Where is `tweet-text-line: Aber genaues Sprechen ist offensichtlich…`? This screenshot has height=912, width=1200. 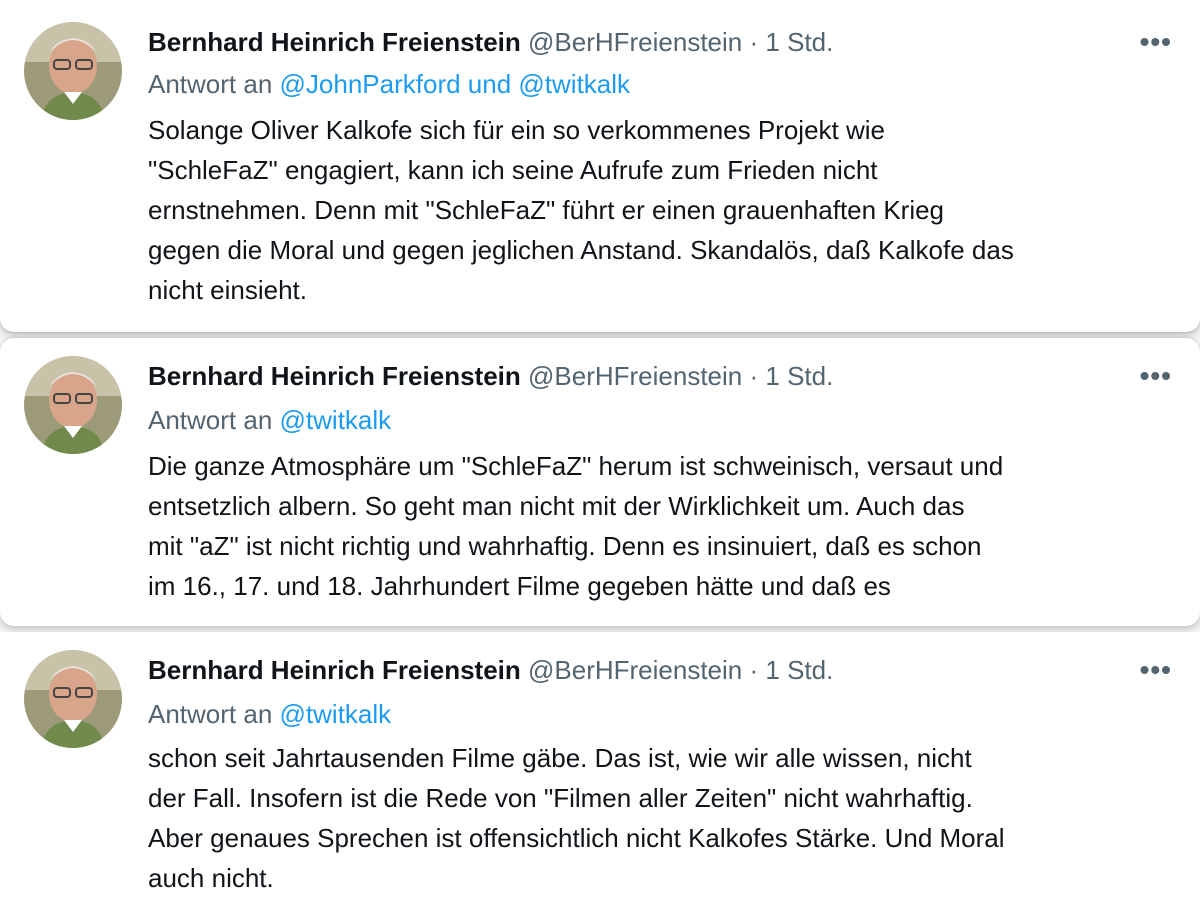 tweet-text-line: Aber genaues Sprechen ist offensichtlich… is located at coordinates (576, 838).